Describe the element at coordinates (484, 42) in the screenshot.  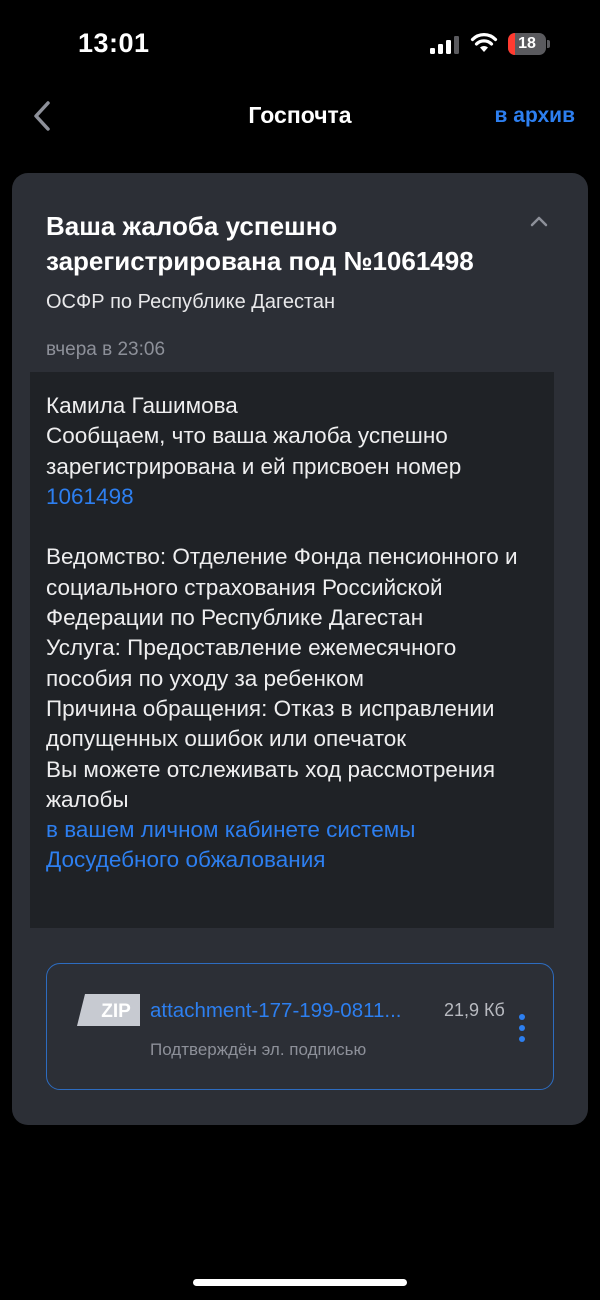
I see `wifi-icon` at that location.